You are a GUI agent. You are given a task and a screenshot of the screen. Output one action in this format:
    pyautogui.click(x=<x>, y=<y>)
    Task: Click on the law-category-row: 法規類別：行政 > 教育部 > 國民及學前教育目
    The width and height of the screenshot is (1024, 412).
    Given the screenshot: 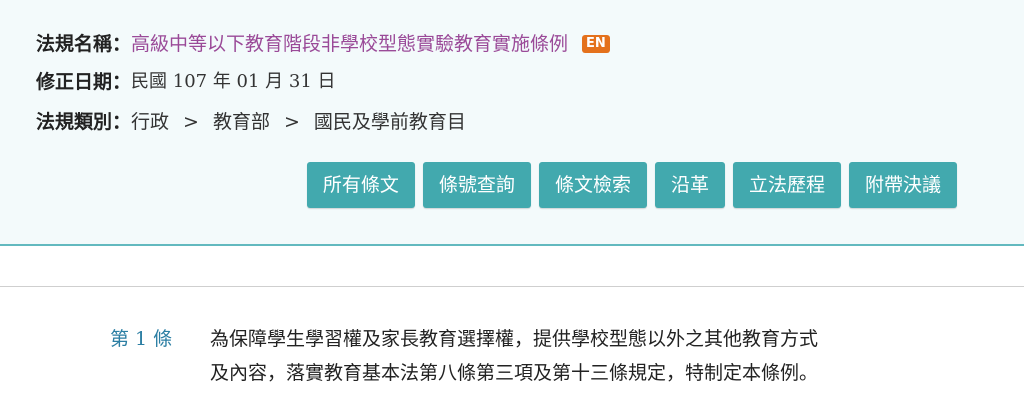 What is the action you would take?
    pyautogui.click(x=251, y=122)
    